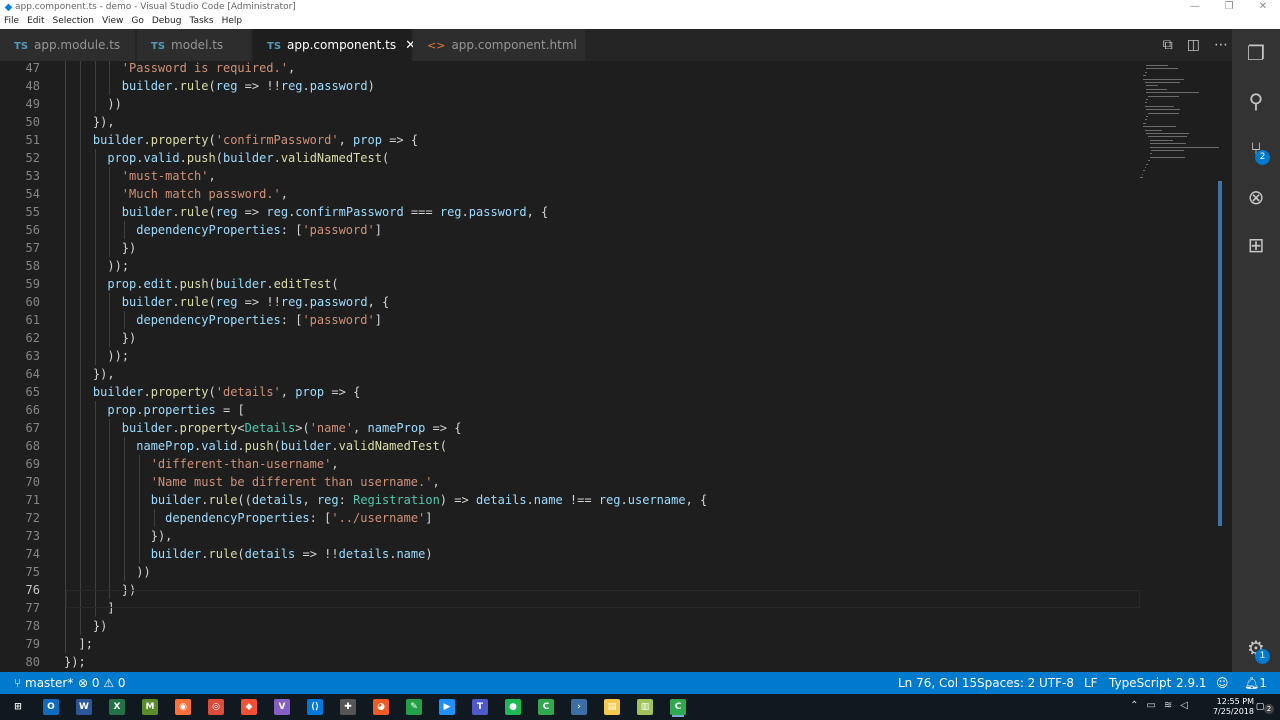 The width and height of the screenshot is (1280, 720). What do you see at coordinates (212, 392) in the screenshot?
I see `code-line: builder.property('details', prop => {` at bounding box center [212, 392].